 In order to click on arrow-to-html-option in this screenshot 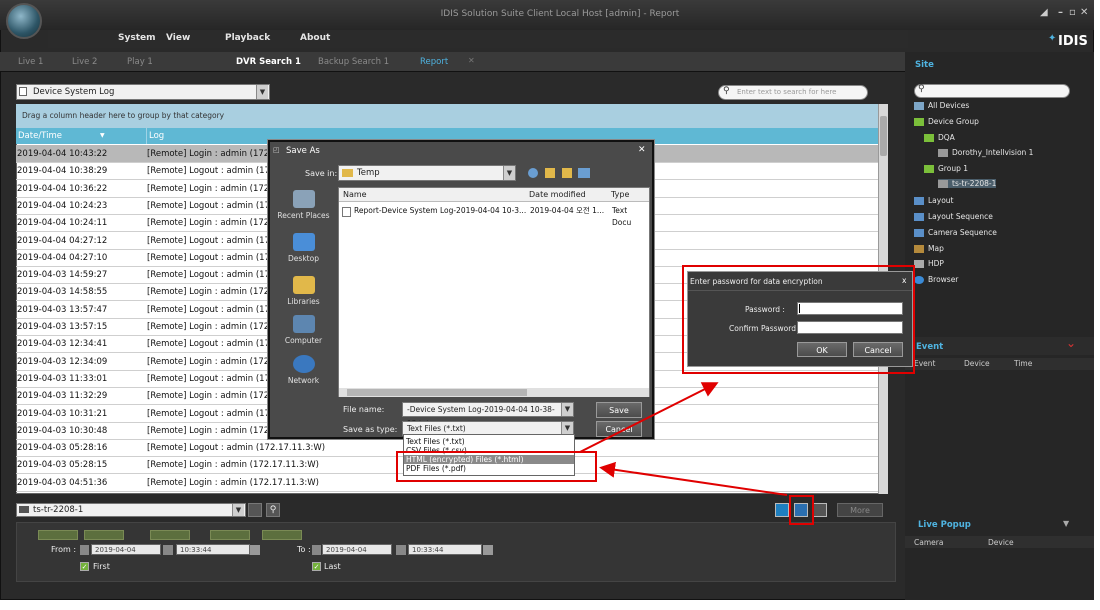, I will do `click(693, 478)`.